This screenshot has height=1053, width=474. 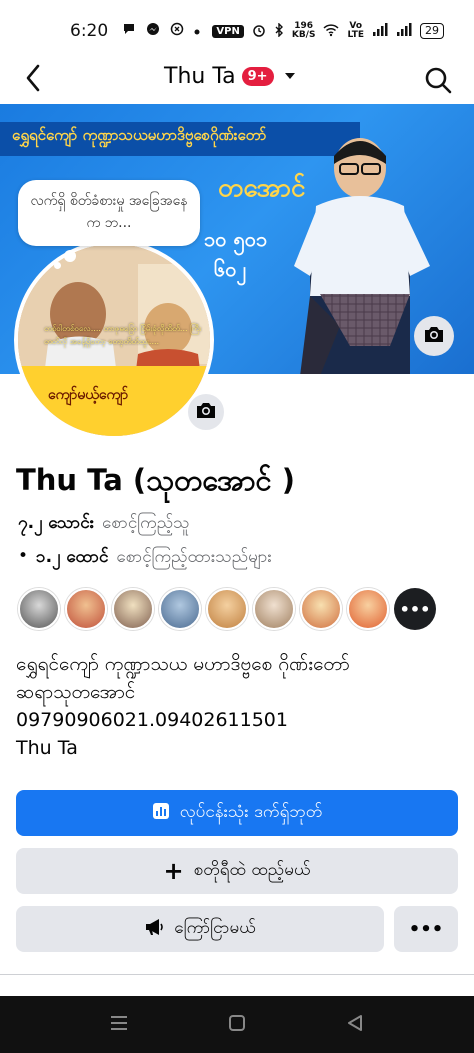 I want to click on signal-icon, so click(x=380, y=31).